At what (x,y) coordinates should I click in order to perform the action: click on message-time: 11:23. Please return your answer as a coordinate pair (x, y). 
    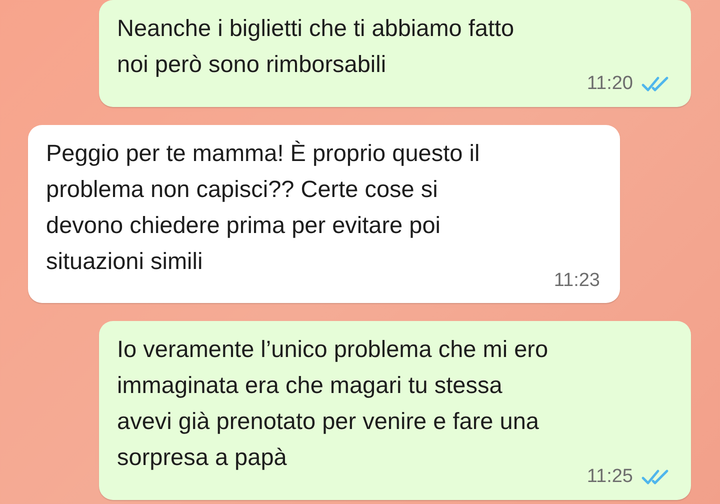
    Looking at the image, I should click on (577, 280).